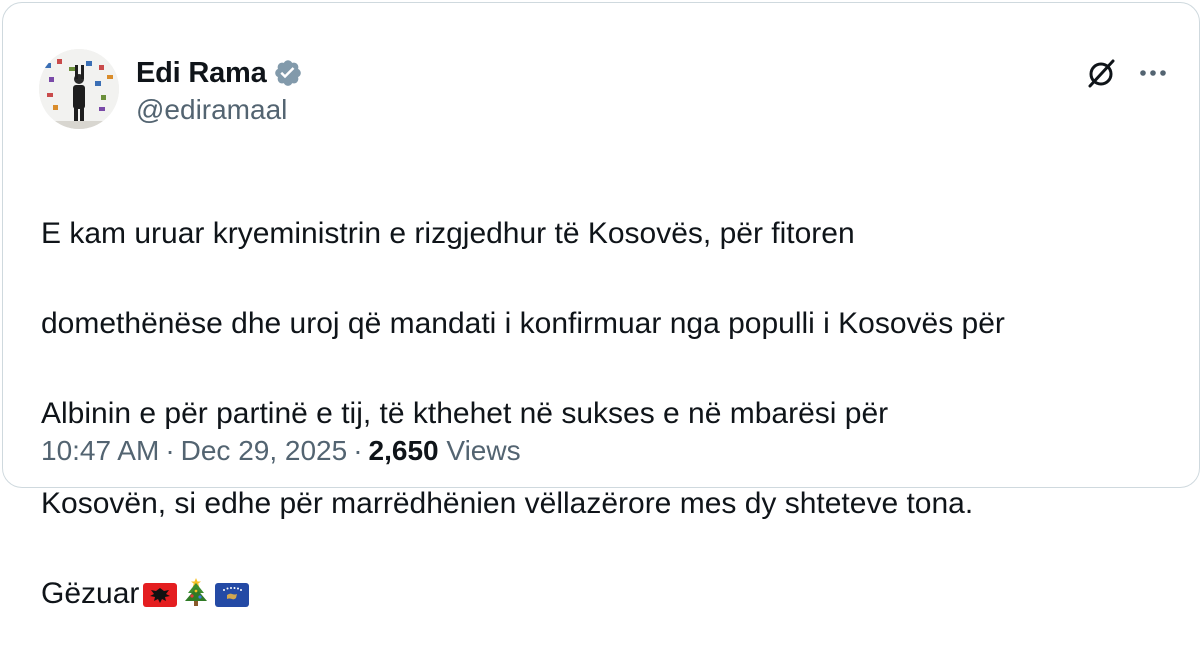  Describe the element at coordinates (264, 450) in the screenshot. I see `tweet-date: Dec 29, 2025` at that location.